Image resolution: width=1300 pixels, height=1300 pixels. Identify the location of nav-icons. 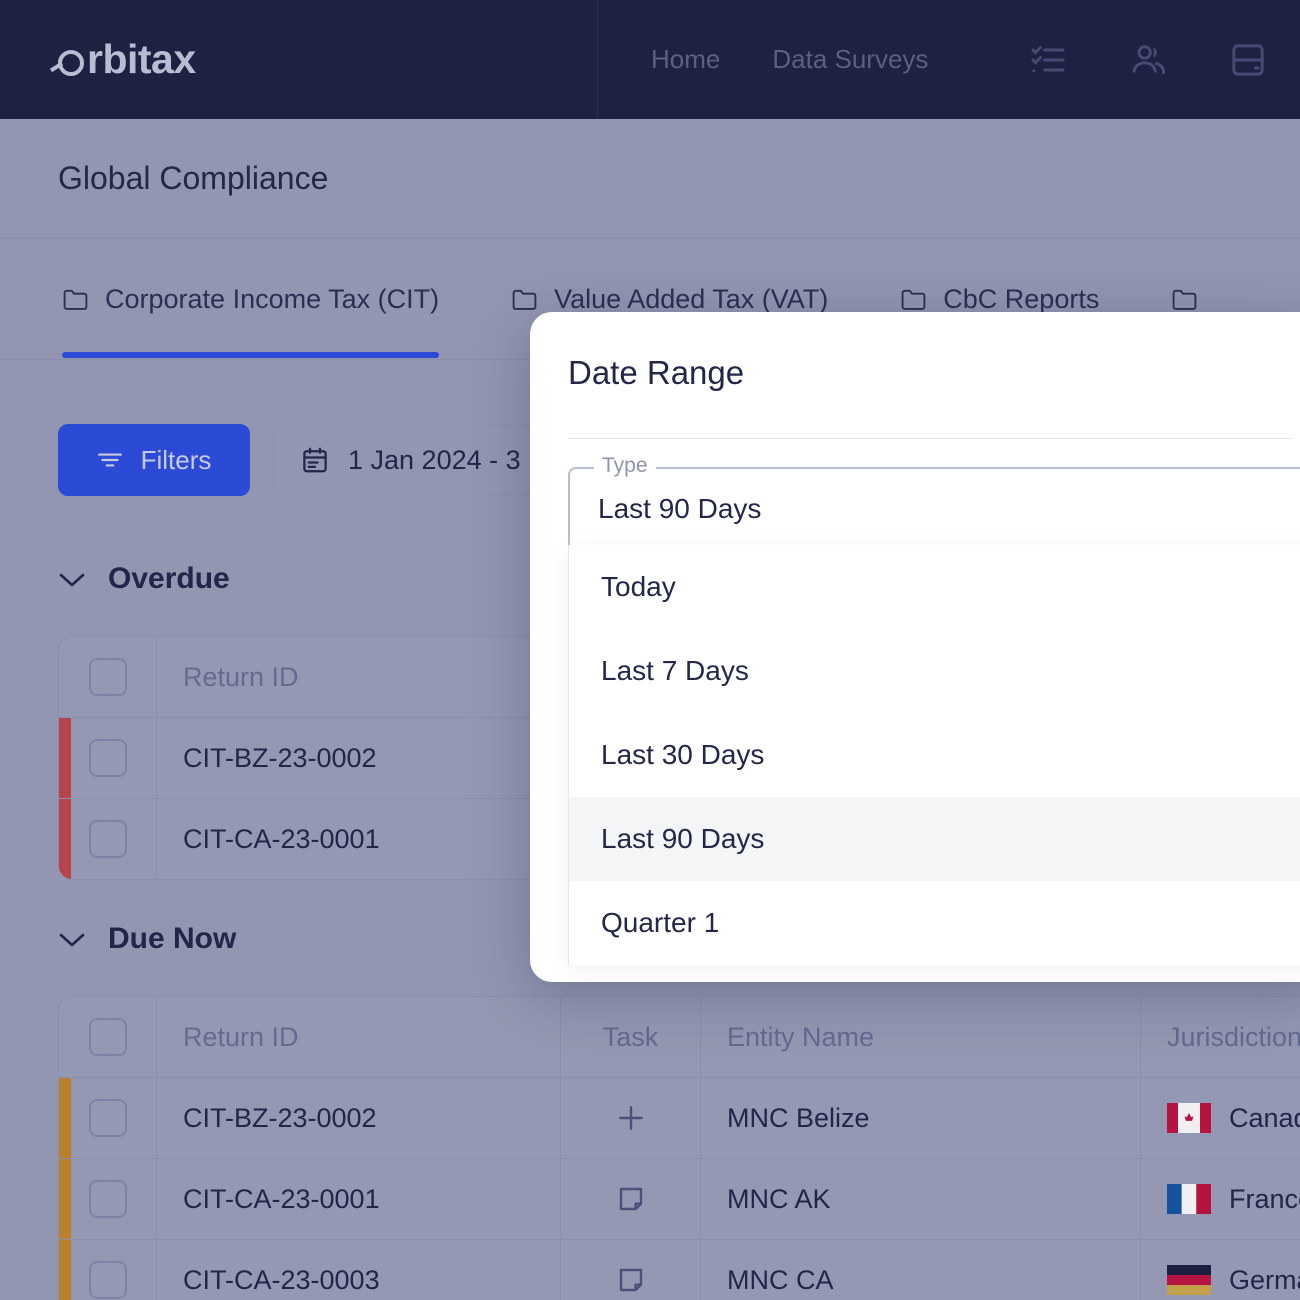
(1148, 60).